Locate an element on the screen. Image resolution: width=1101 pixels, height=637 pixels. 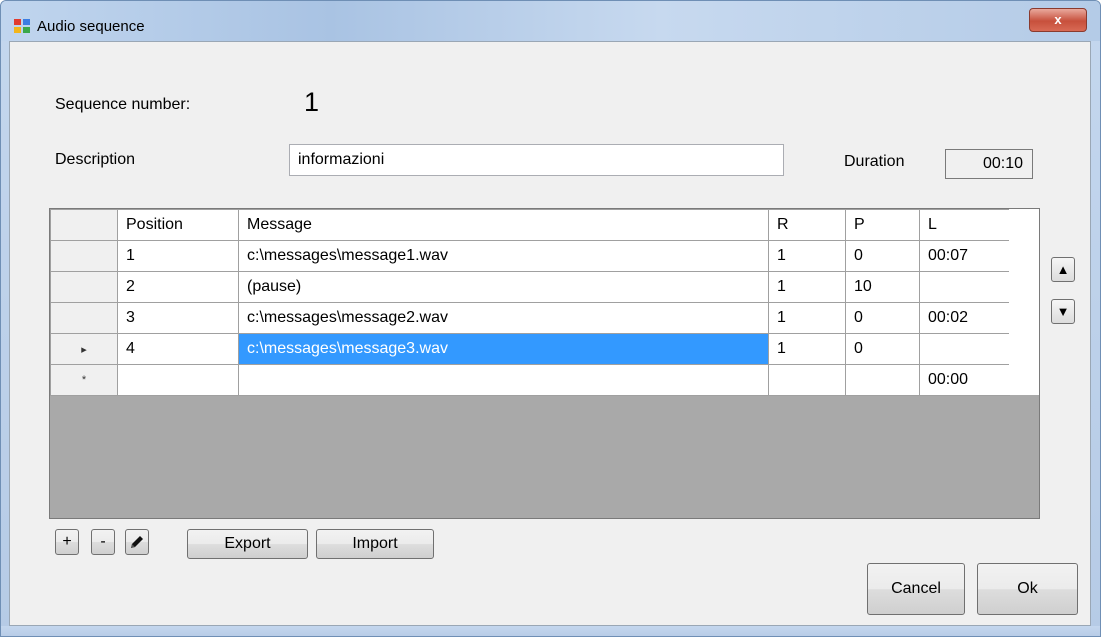
description-input is located at coordinates (536, 160).